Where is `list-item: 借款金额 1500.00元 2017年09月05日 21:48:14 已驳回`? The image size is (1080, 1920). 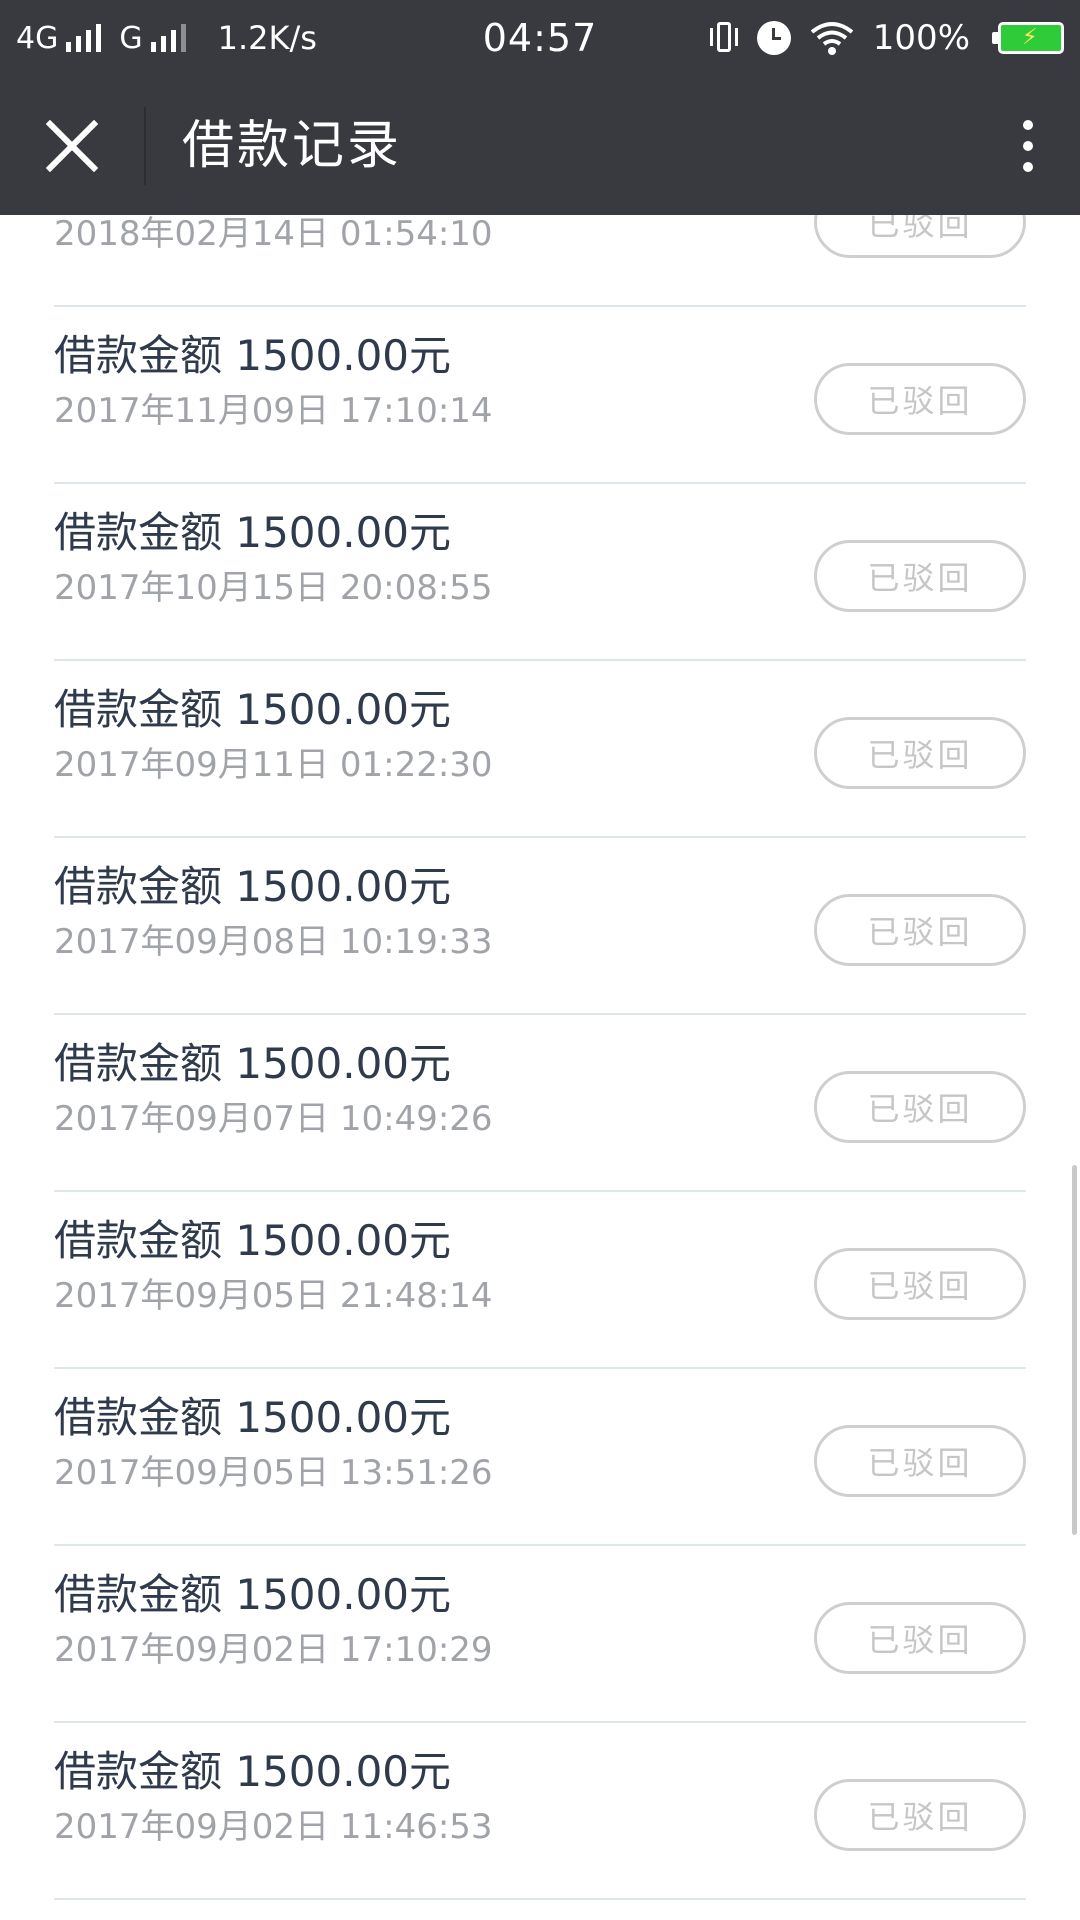
list-item: 借款金额 1500.00元 2017年09月05日 21:48:14 已驳回 is located at coordinates (540, 1280).